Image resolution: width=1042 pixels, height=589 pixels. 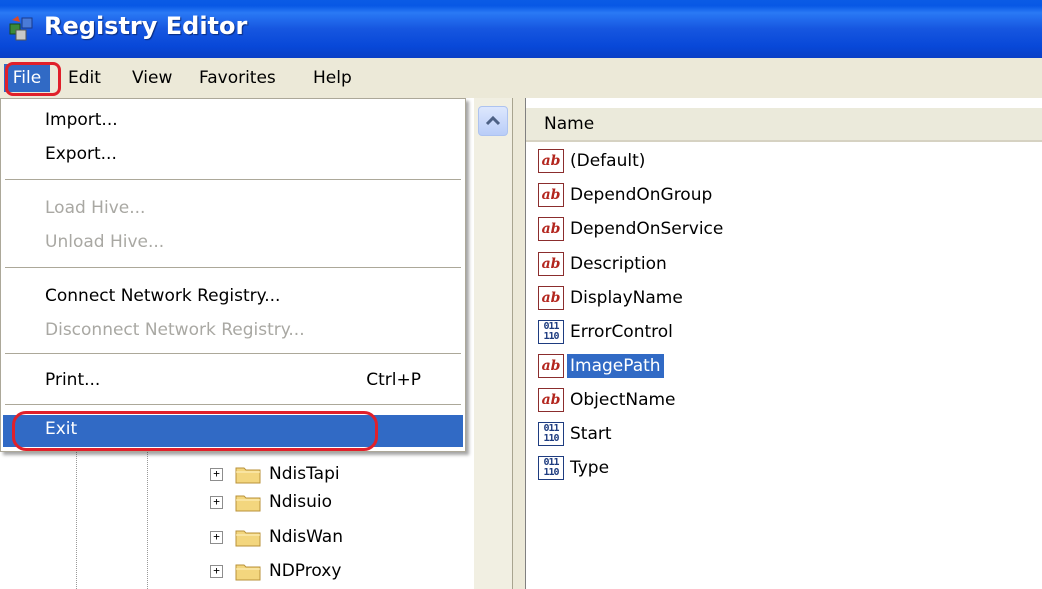 What do you see at coordinates (591, 434) in the screenshot?
I see `value-name: Start` at bounding box center [591, 434].